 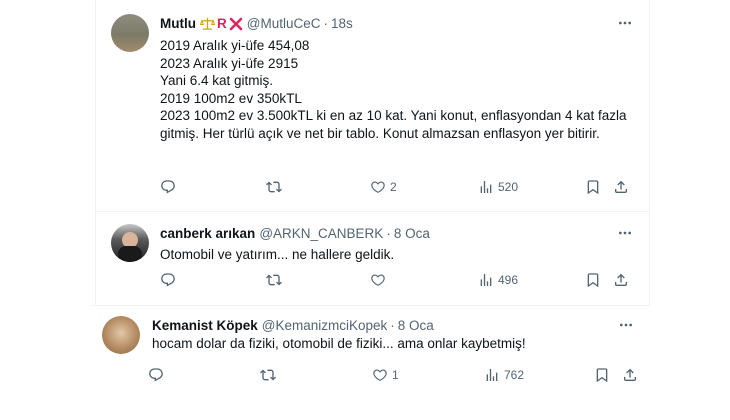 I want to click on action-bar: 2 520, so click(x=400, y=189).